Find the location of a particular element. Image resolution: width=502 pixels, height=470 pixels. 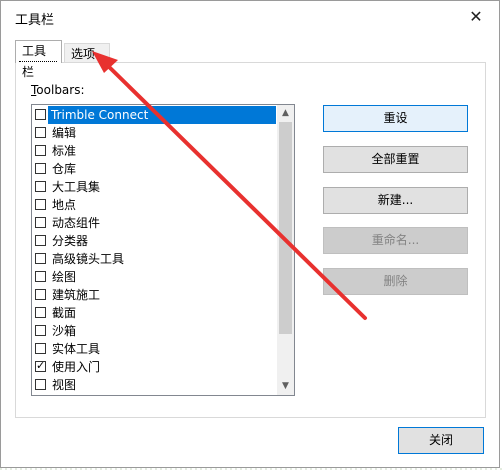

toolbars-label-text: oolbars: is located at coordinates (60, 90).